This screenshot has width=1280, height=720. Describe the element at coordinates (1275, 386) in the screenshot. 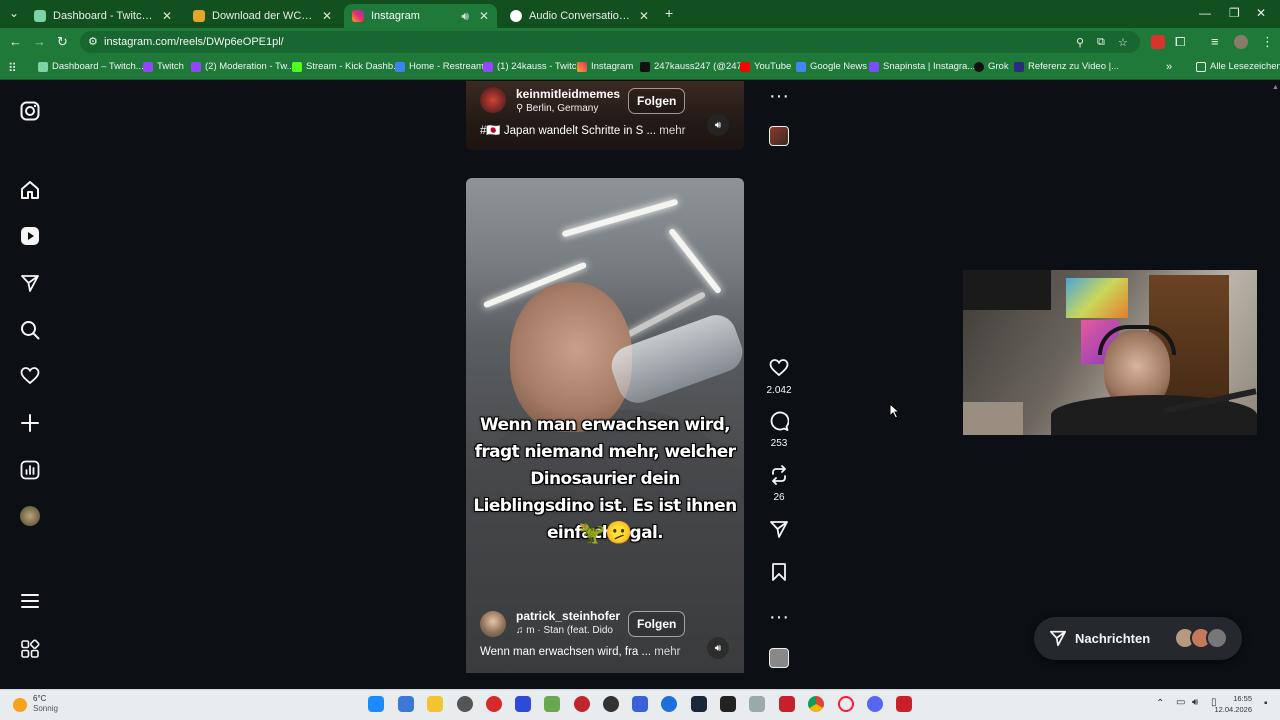

I see `page-scrollbar: ▲` at that location.